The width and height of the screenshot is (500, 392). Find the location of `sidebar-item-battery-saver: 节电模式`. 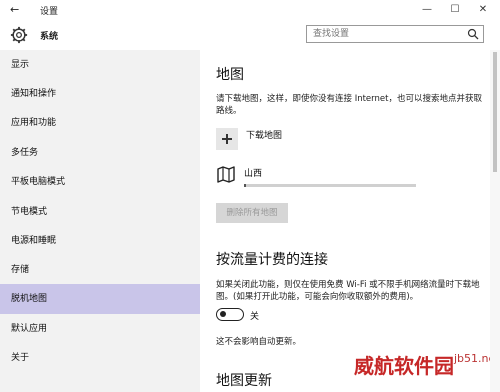

sidebar-item-battery-saver: 节电模式 is located at coordinates (100, 212).